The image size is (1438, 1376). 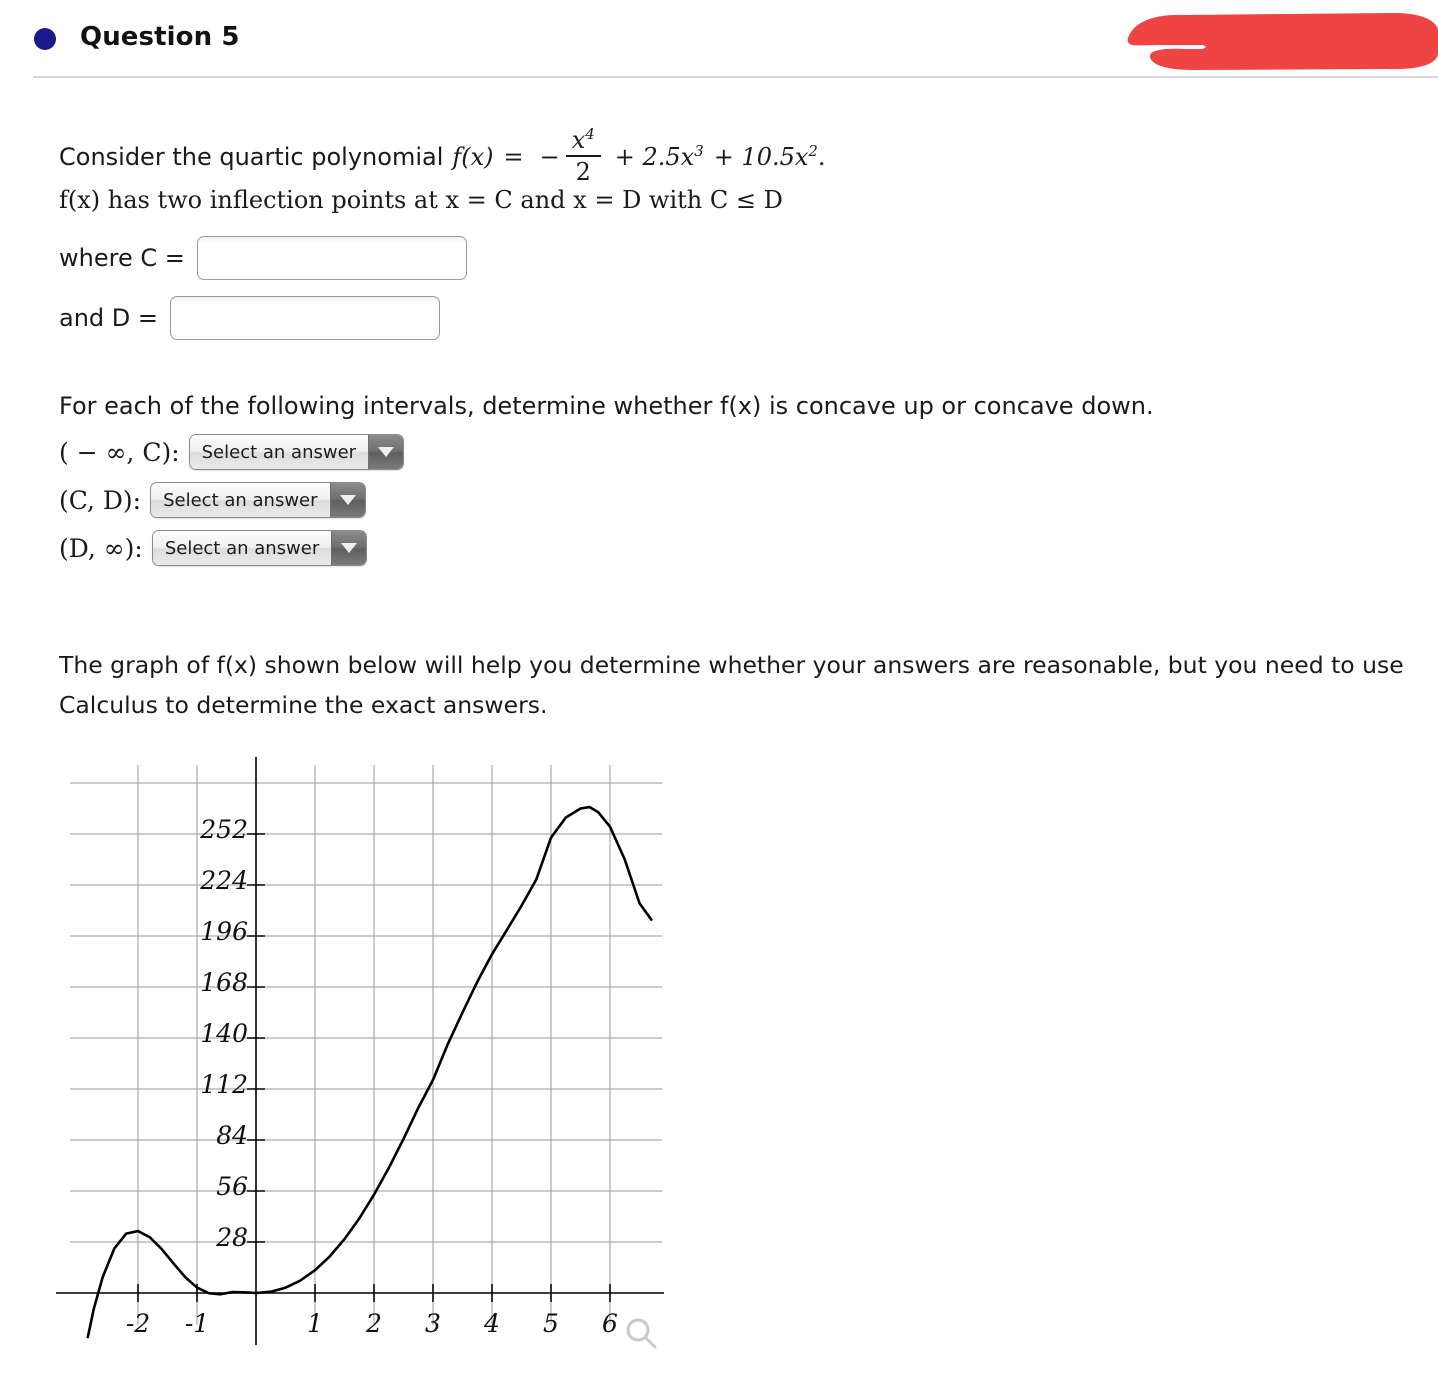 What do you see at coordinates (224, 829) in the screenshot?
I see `y-tick-label: 252` at bounding box center [224, 829].